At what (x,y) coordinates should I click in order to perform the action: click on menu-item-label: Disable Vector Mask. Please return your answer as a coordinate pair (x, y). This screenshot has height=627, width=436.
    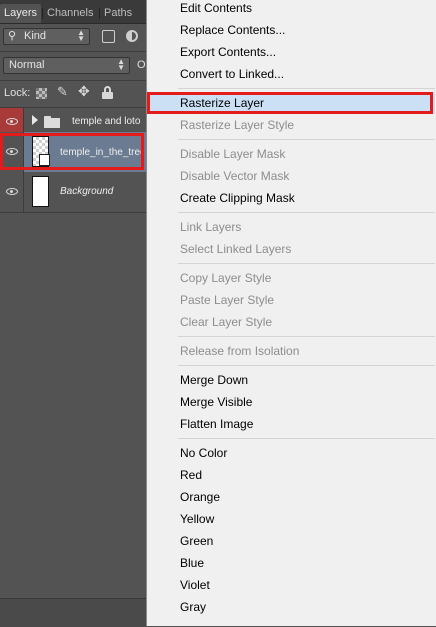
    Looking at the image, I should click on (235, 176).